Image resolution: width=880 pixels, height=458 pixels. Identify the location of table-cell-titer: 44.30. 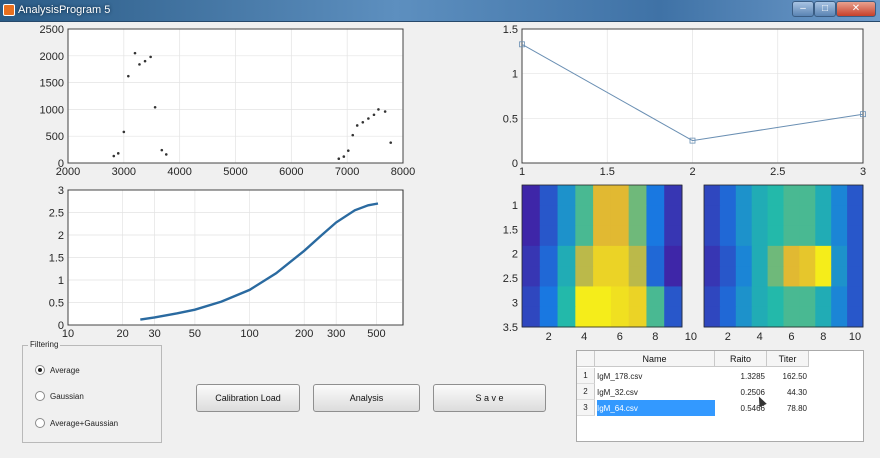
(791, 392).